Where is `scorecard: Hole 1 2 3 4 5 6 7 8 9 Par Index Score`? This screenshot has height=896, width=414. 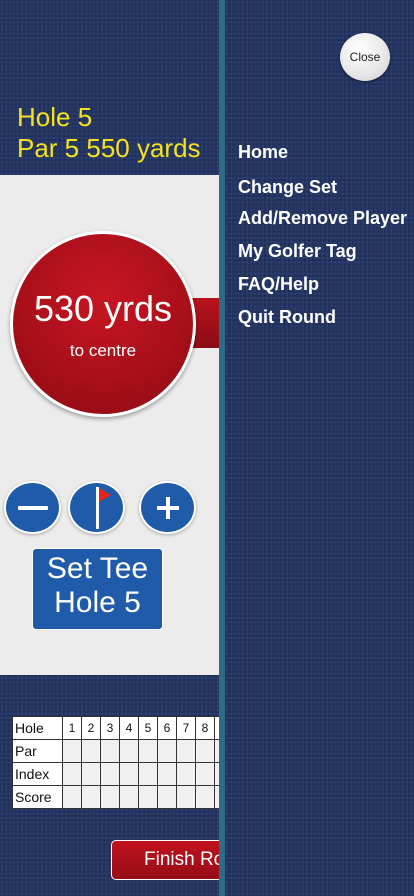 scorecard: Hole 1 2 3 4 5 6 7 8 9 Par Index Score is located at coordinates (123, 762).